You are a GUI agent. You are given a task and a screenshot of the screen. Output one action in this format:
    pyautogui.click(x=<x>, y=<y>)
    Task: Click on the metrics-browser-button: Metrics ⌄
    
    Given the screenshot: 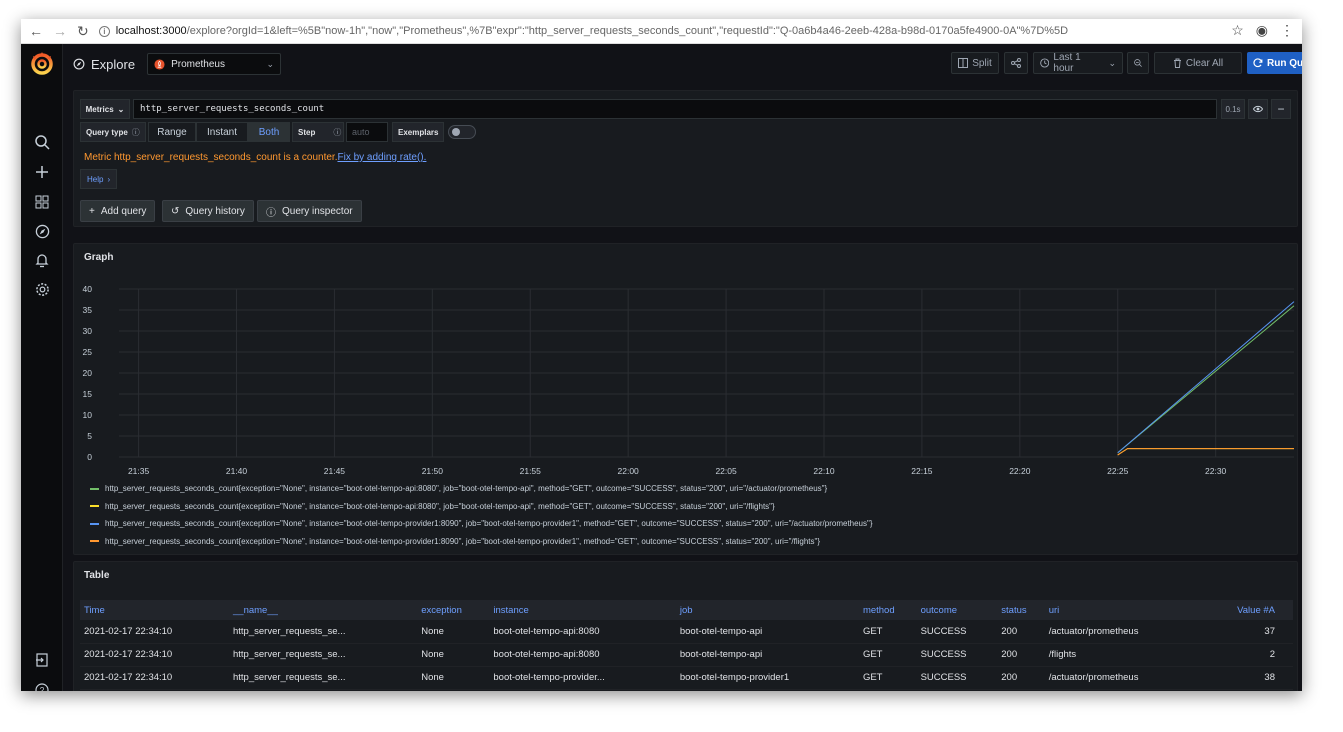 What is the action you would take?
    pyautogui.click(x=105, y=109)
    